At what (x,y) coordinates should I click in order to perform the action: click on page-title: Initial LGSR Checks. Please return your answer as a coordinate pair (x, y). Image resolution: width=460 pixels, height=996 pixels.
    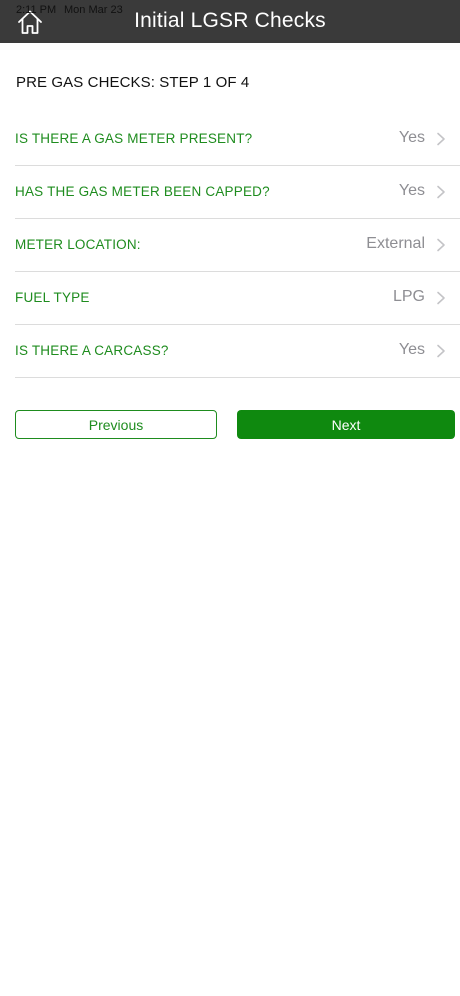
    Looking at the image, I should click on (230, 20).